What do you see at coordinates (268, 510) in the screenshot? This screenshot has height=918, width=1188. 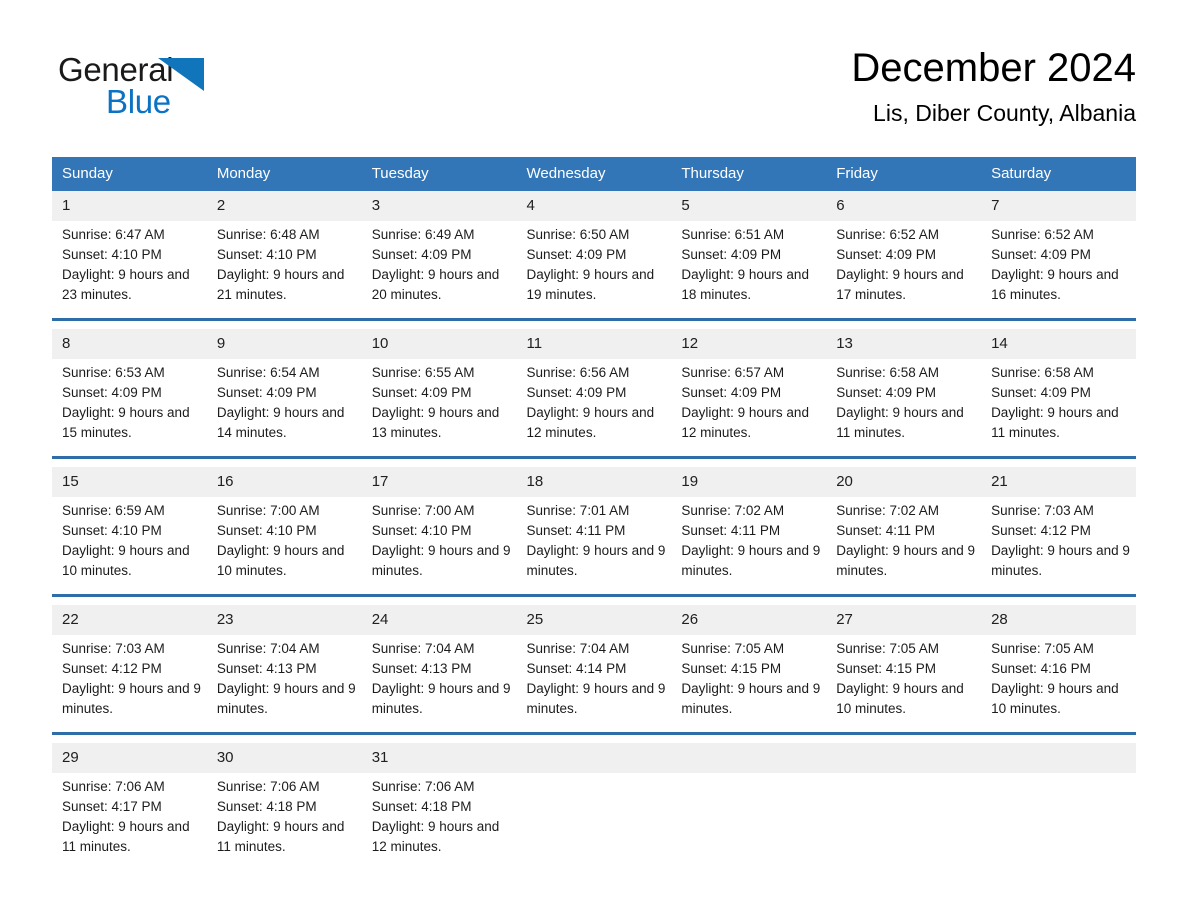 I see `sunrise-text: Sunrise: 7:00 AM` at bounding box center [268, 510].